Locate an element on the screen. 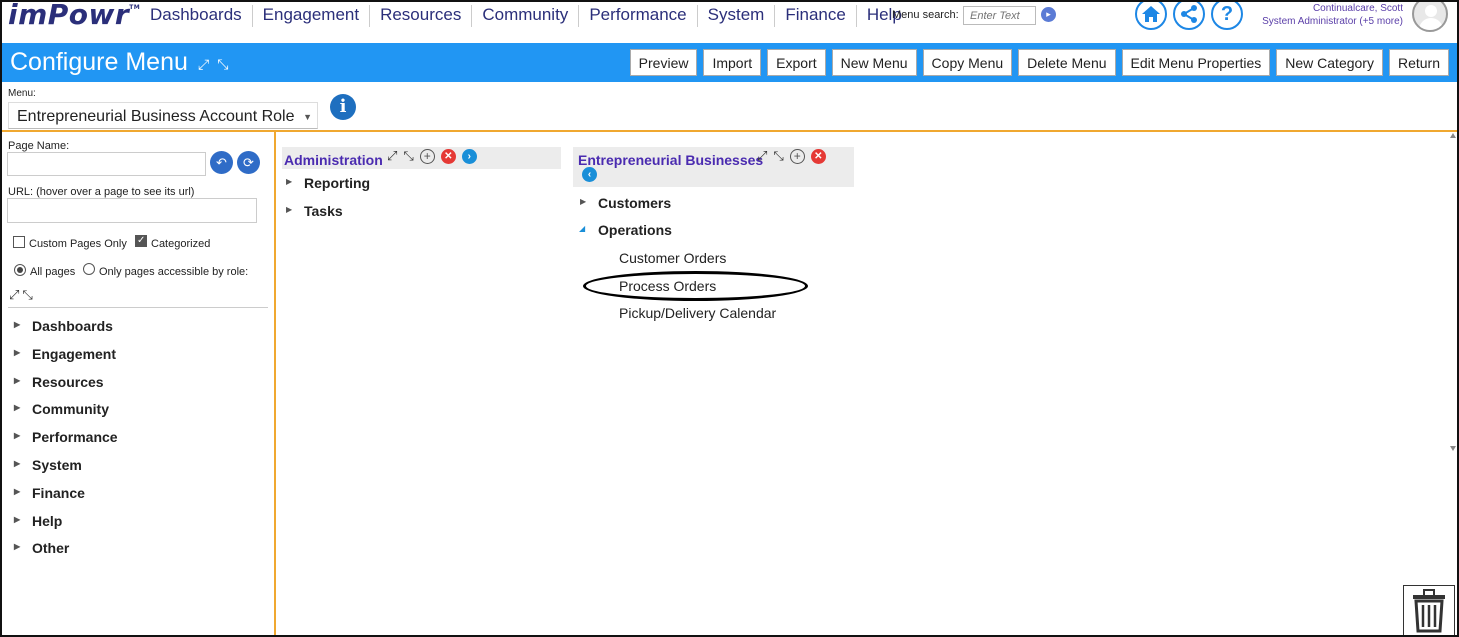 This screenshot has height=637, width=1459. nav-finance: Finance is located at coordinates (816, 16).